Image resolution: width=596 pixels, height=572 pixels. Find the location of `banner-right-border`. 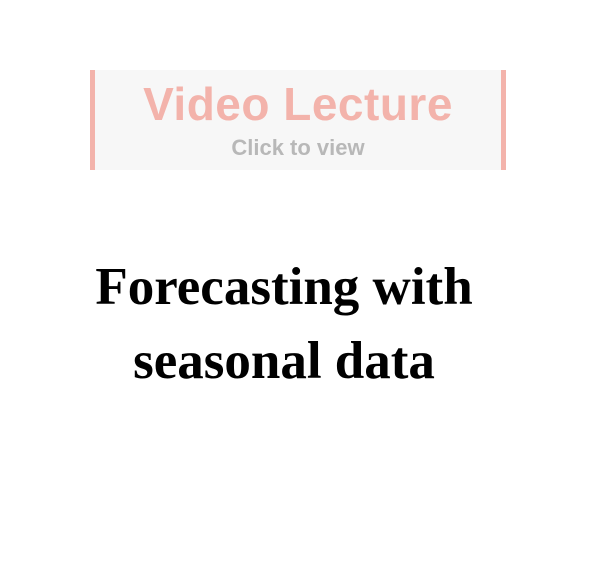

banner-right-border is located at coordinates (503, 120).